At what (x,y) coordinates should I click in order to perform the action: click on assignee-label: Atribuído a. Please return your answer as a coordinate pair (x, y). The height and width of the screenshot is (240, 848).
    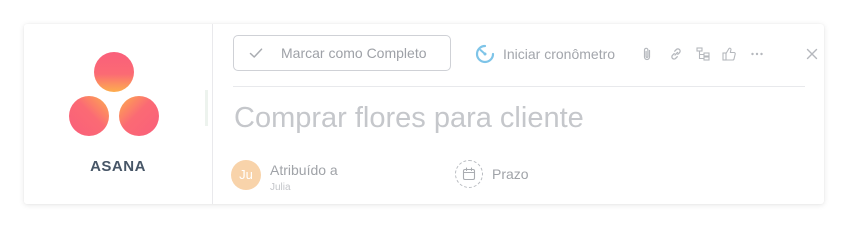
    Looking at the image, I should click on (304, 170).